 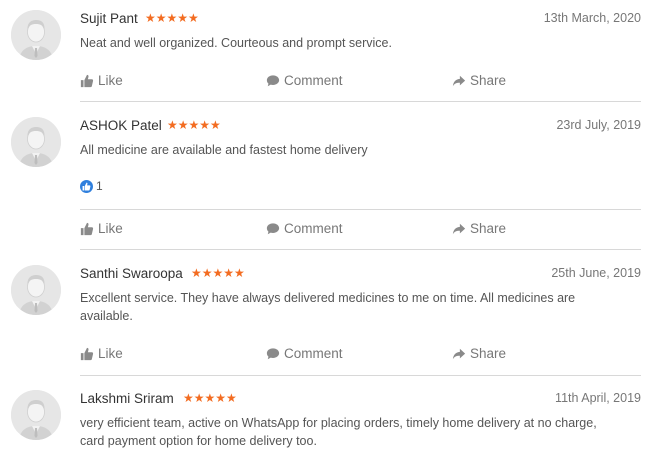 I want to click on reviewer-name: Sujit Pant, so click(x=109, y=18).